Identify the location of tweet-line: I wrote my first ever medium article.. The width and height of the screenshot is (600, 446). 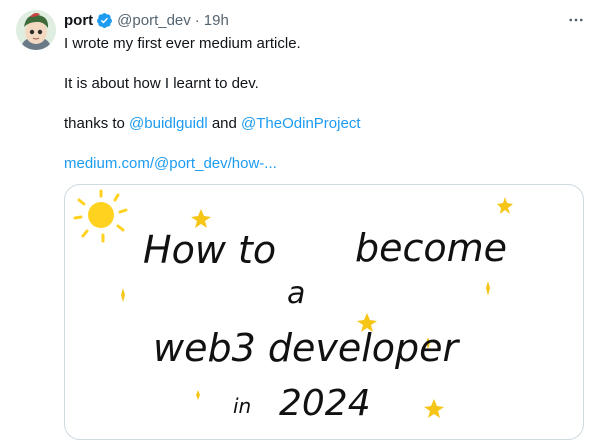
(182, 43).